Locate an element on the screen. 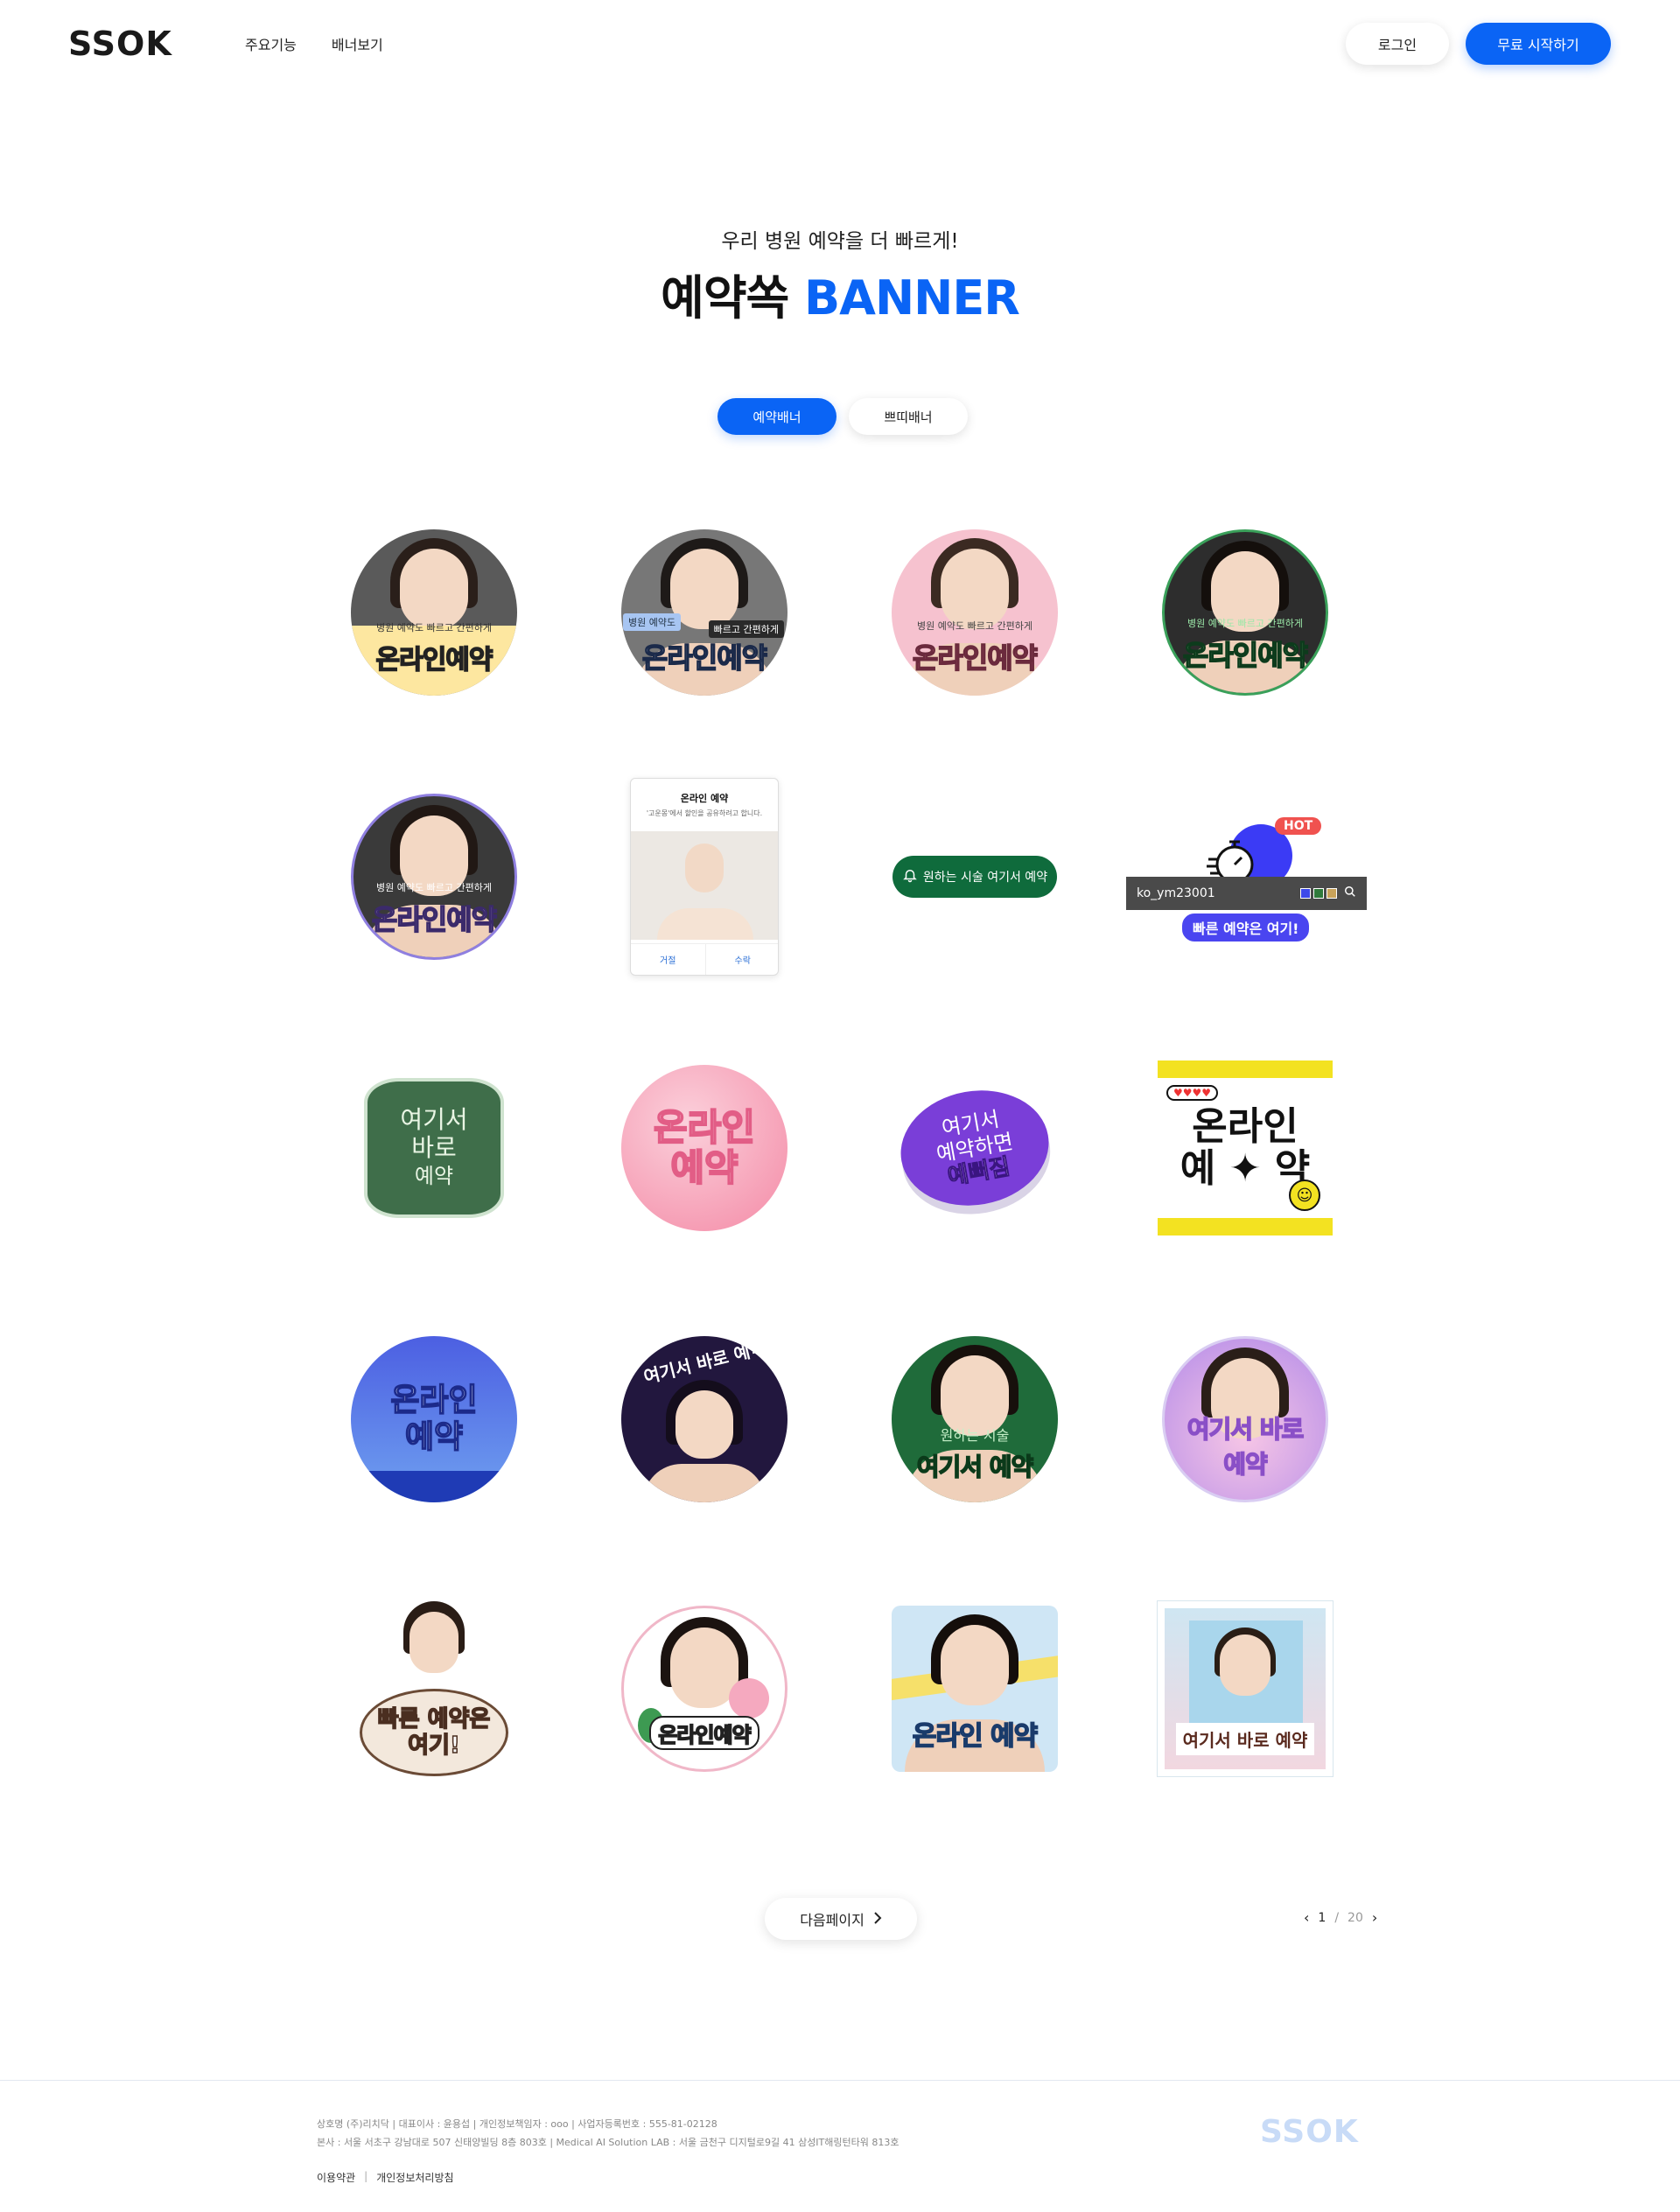 The image size is (1680, 2212). start-free-button: 무료 시작하기 is located at coordinates (1538, 44).